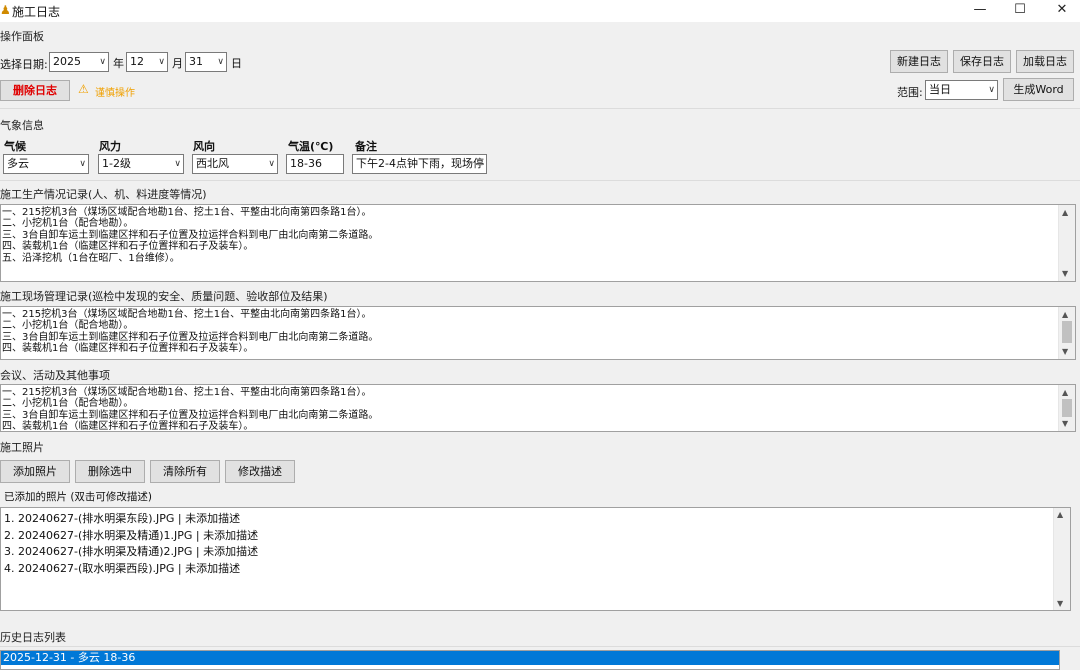 The height and width of the screenshot is (670, 1080). What do you see at coordinates (22, 447) in the screenshot?
I see `photos-group-title: 施工照片` at bounding box center [22, 447].